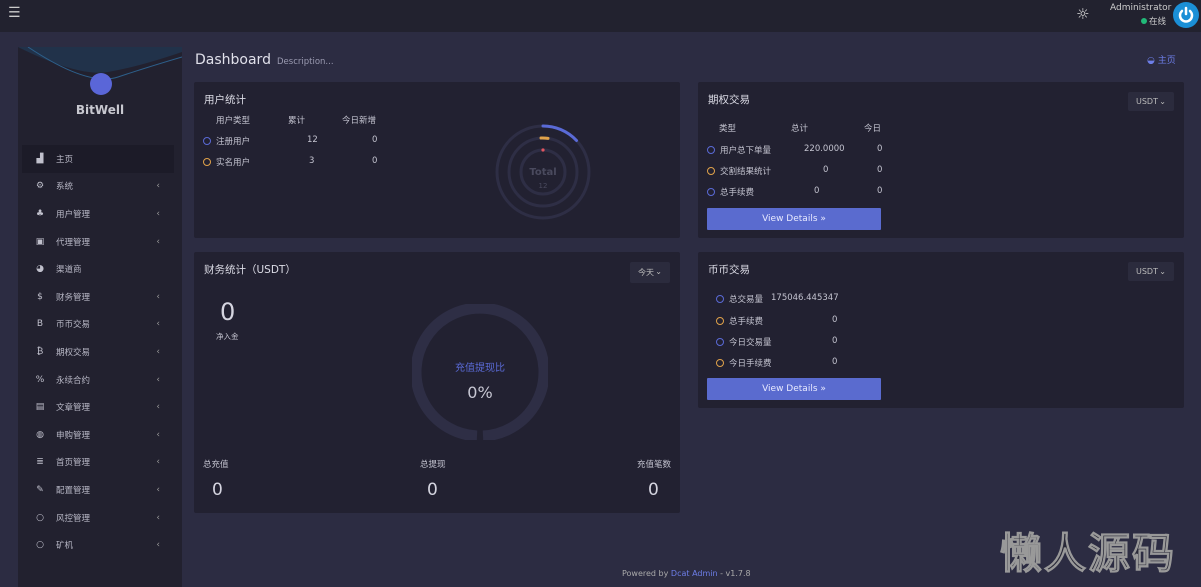 Image resolution: width=1201 pixels, height=587 pixels. Describe the element at coordinates (542, 149) in the screenshot. I see `today-dot` at that location.